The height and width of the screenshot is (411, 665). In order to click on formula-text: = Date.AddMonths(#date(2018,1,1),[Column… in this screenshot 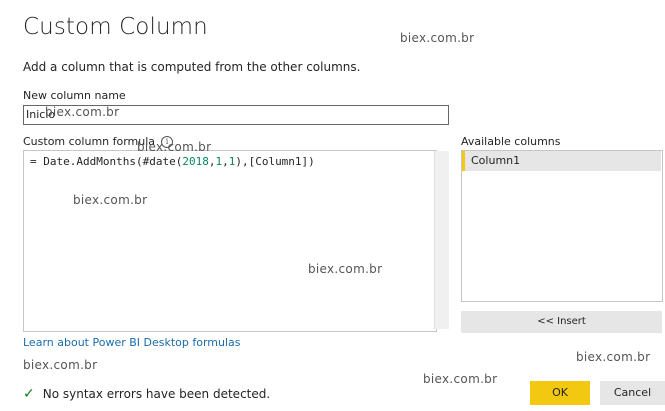, I will do `click(172, 161)`.